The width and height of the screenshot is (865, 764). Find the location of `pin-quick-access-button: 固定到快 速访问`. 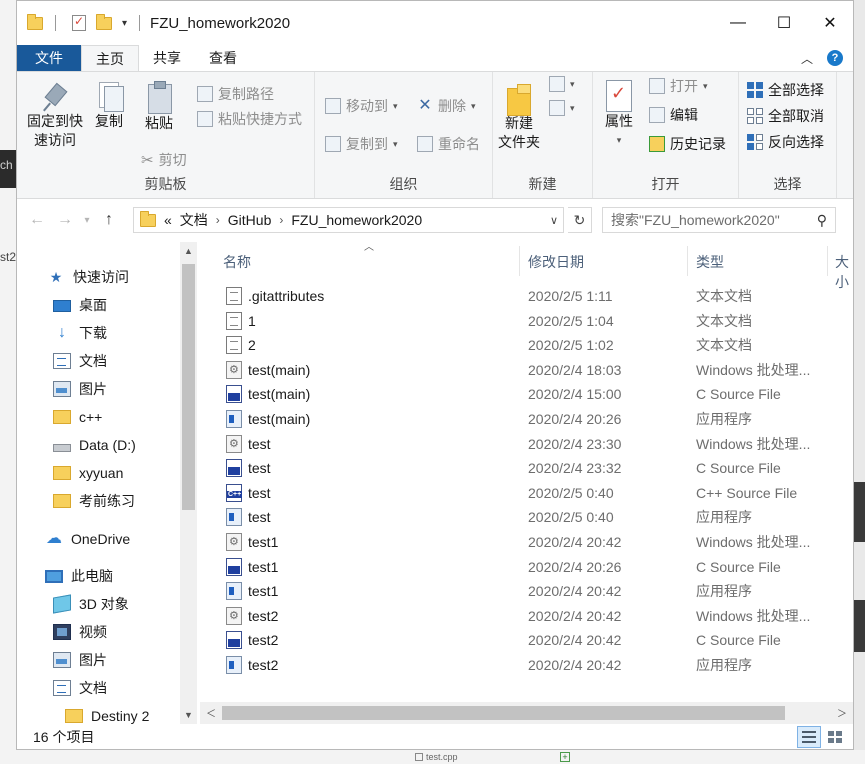

pin-quick-access-button: 固定到快 速访问 is located at coordinates (55, 116).